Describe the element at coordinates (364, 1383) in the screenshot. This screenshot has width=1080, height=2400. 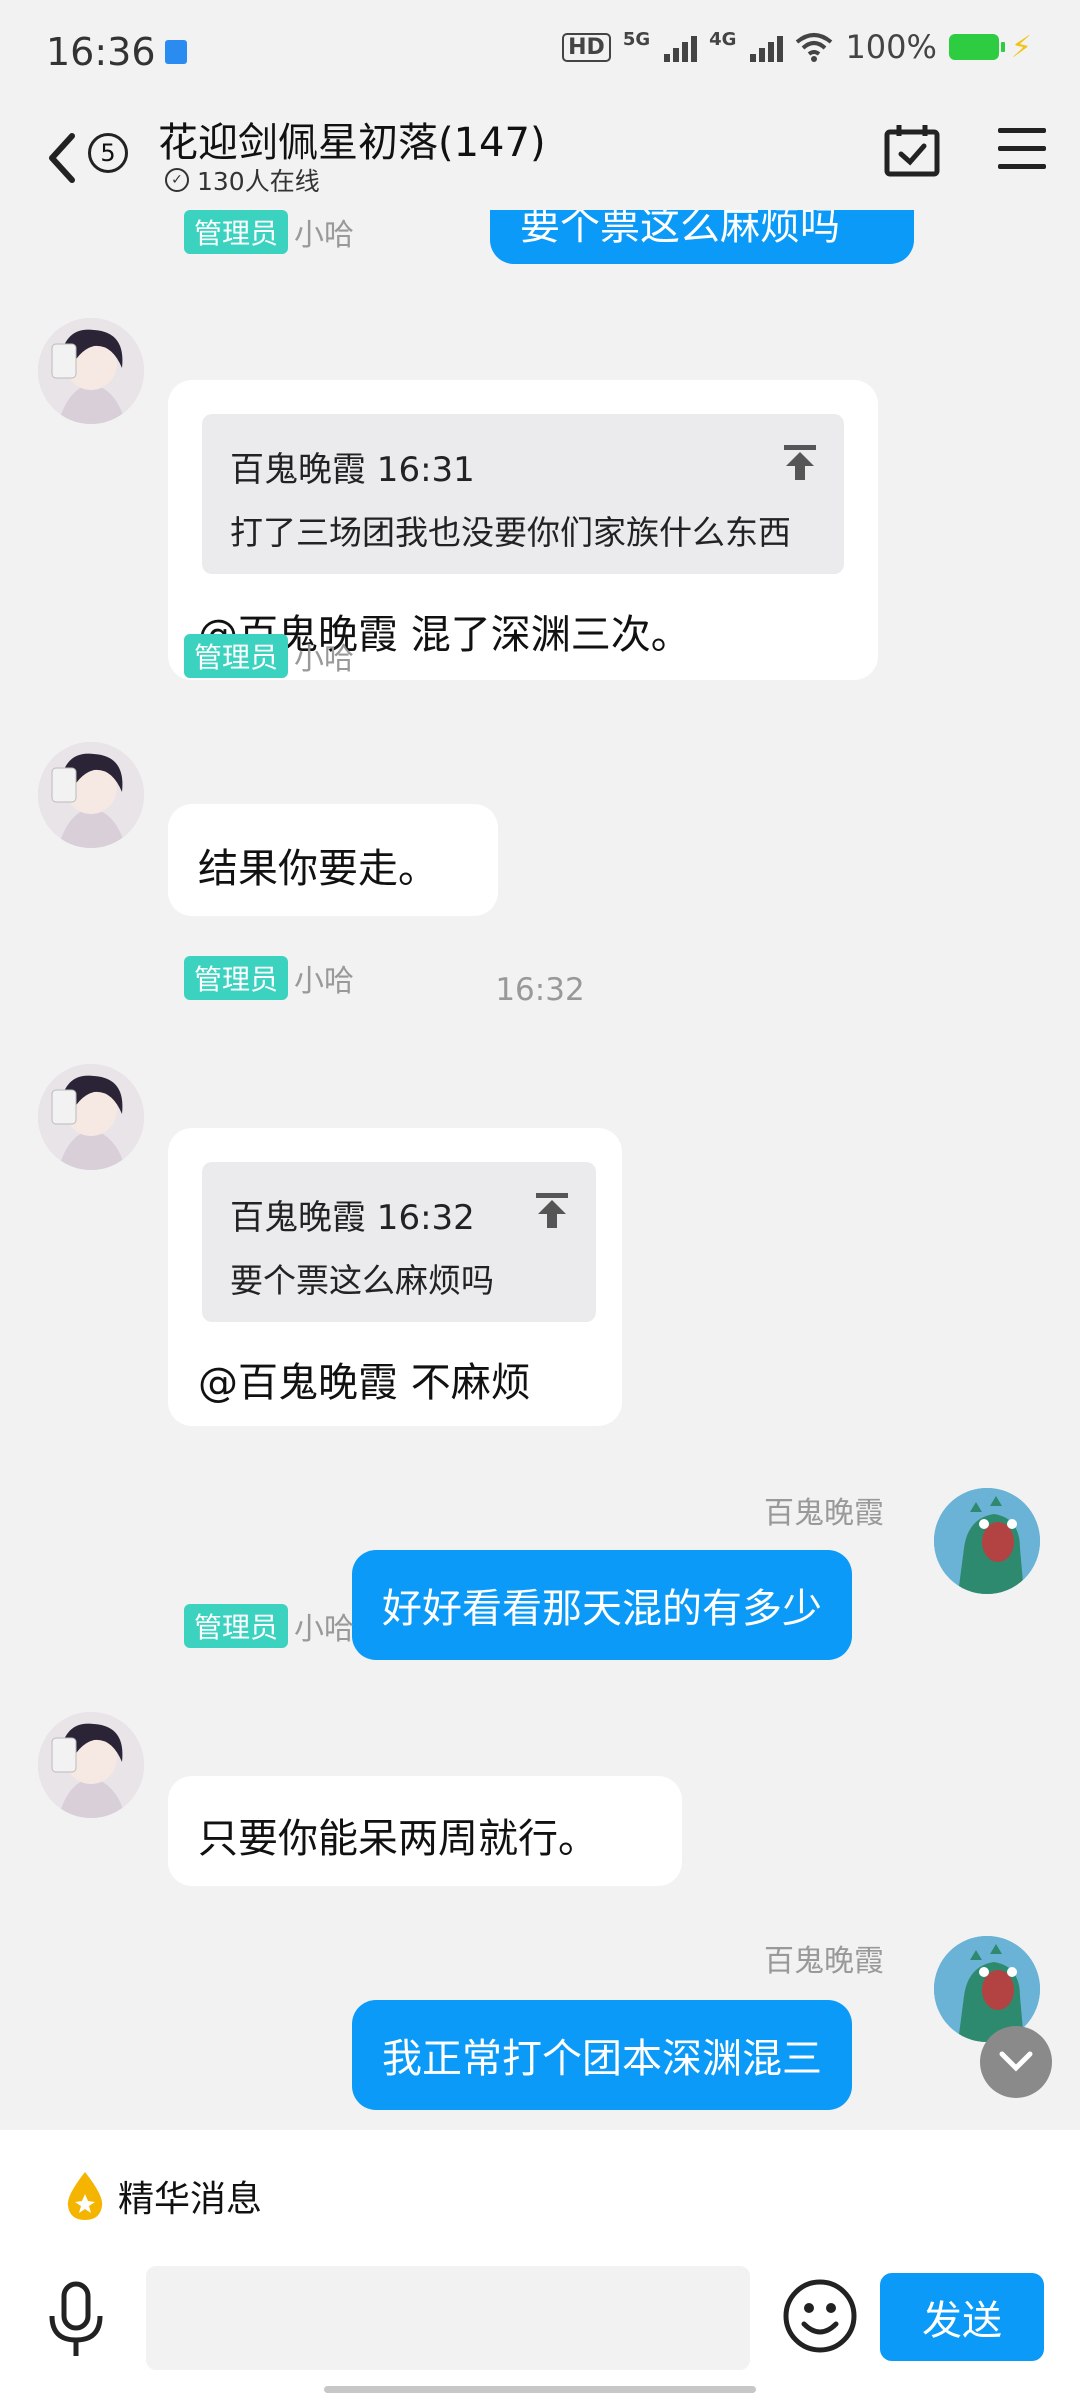
I see `message-text: @百鬼晚霞 不麻烦` at that location.